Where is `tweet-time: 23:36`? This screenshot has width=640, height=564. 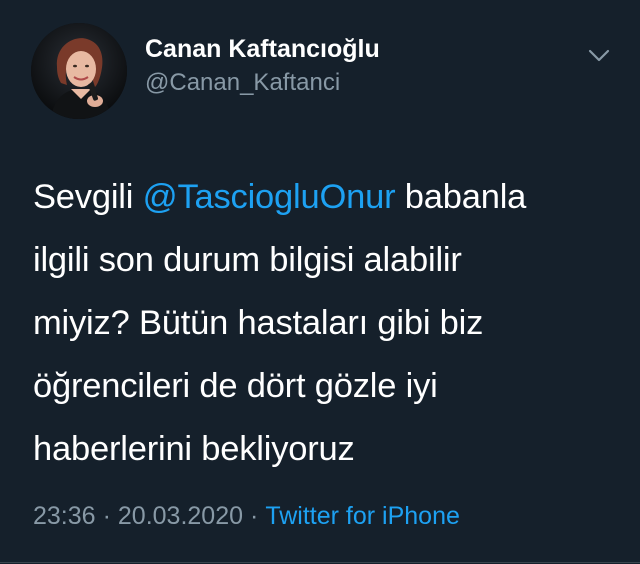
tweet-time: 23:36 is located at coordinates (64, 516).